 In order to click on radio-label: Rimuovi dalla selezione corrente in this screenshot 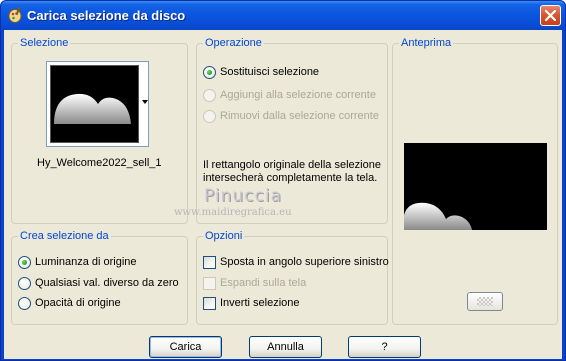, I will do `click(299, 116)`.